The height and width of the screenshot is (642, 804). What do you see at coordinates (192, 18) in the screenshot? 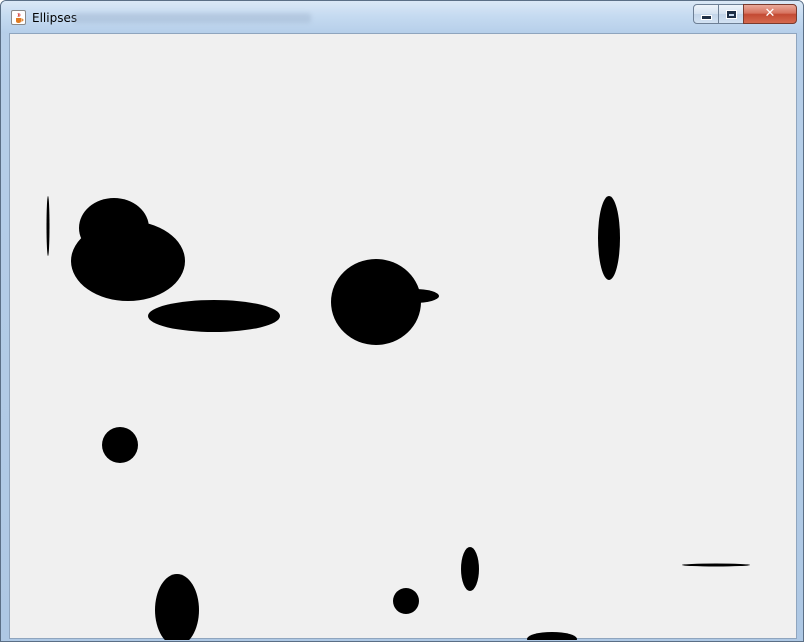
I see `title-redacted-area` at bounding box center [192, 18].